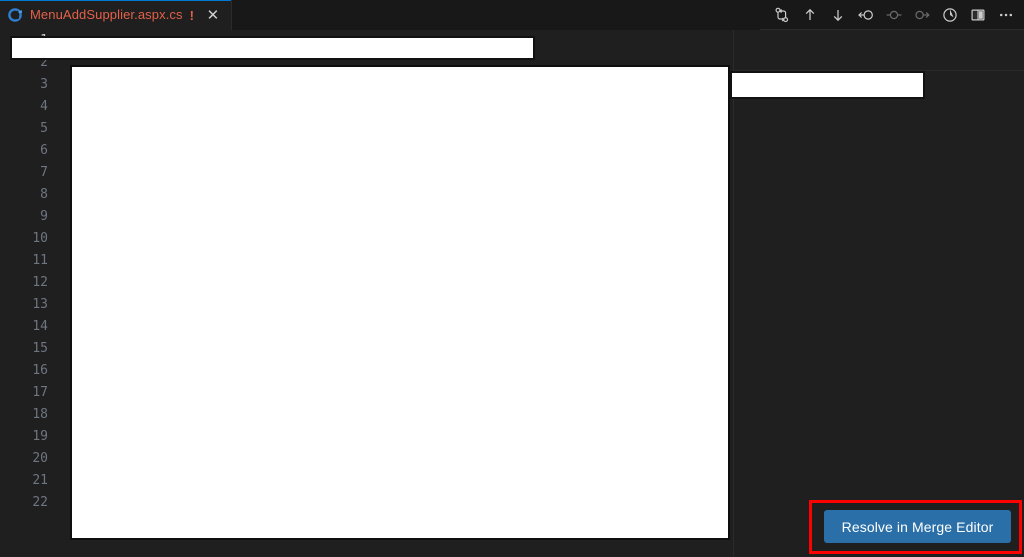  What do you see at coordinates (40, 326) in the screenshot?
I see `line-number-14: 14` at bounding box center [40, 326].